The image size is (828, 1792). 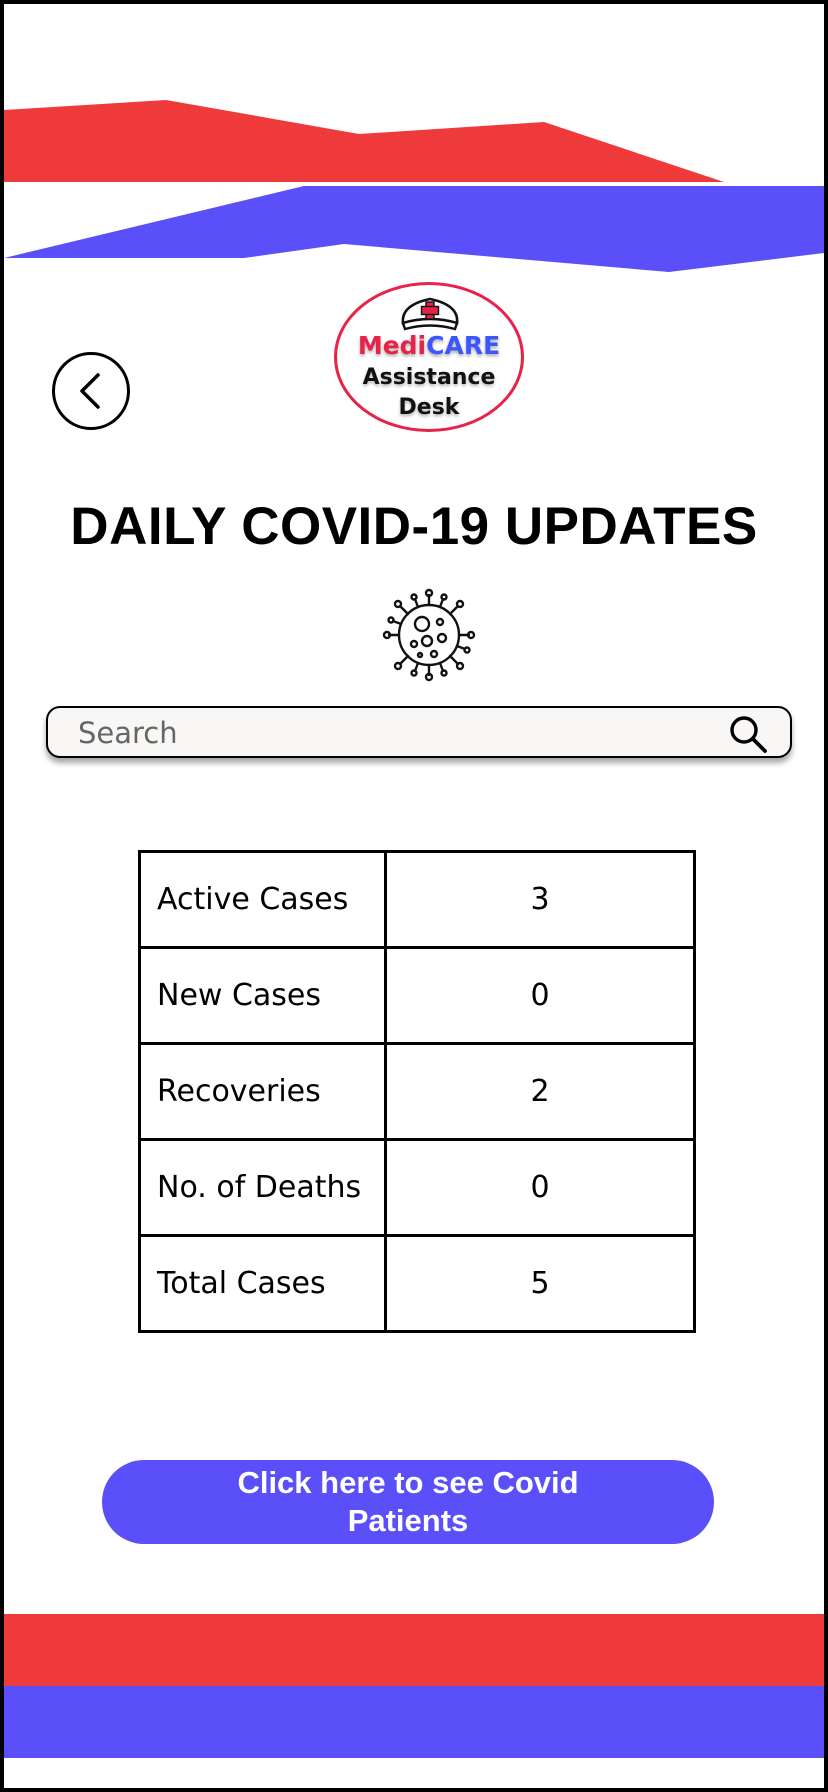 What do you see at coordinates (414, 229) in the screenshot?
I see `top-blue-stripe` at bounding box center [414, 229].